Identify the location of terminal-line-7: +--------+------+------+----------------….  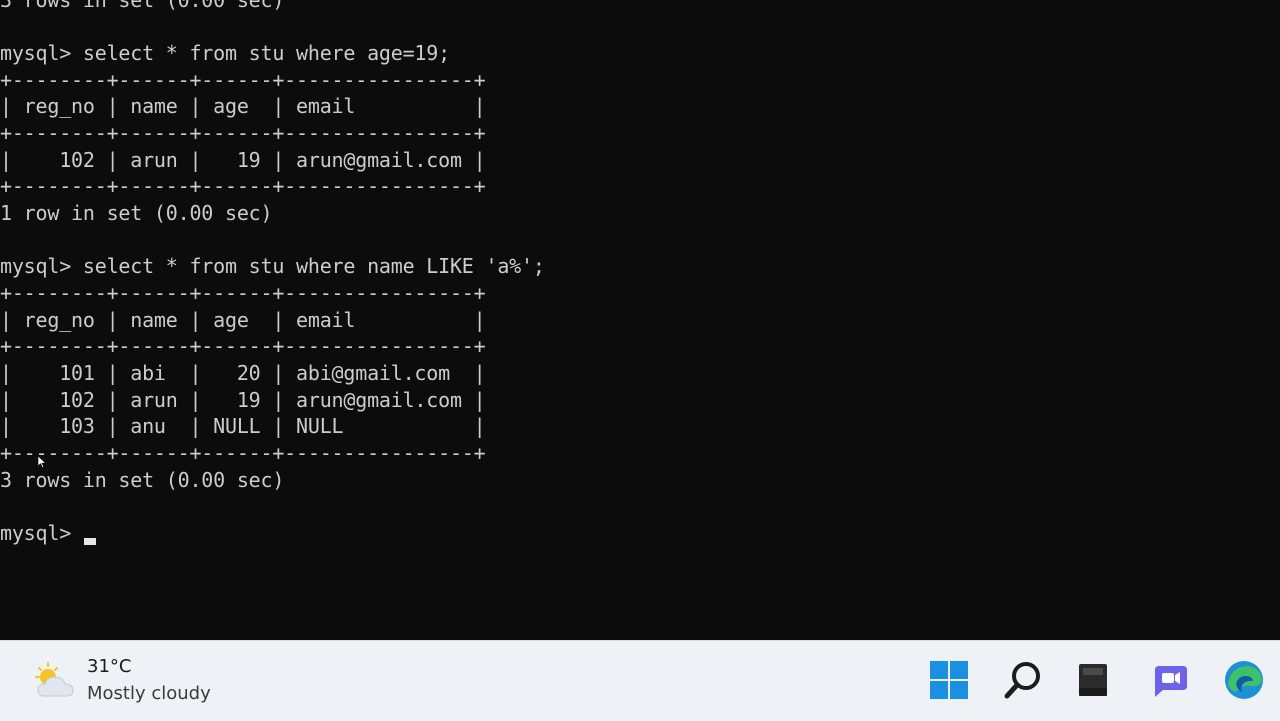
(243, 186).